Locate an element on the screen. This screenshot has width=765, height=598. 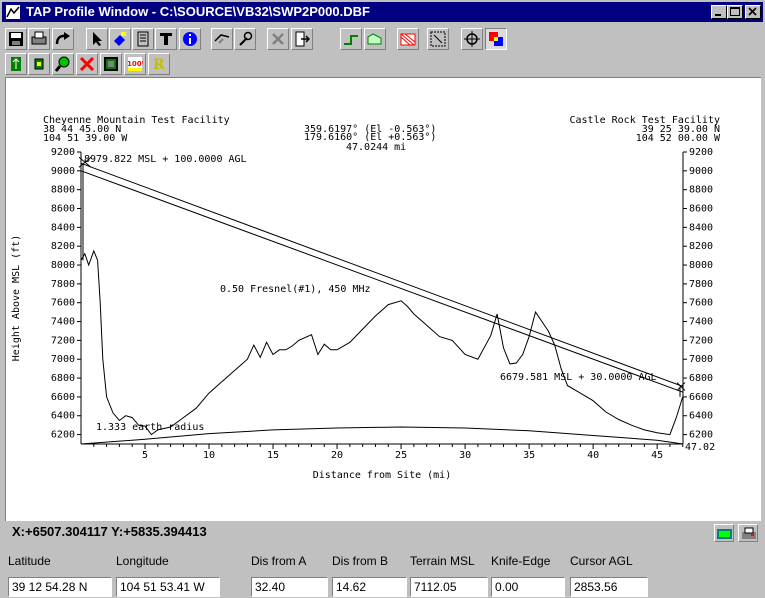
print-button is located at coordinates (39, 39).